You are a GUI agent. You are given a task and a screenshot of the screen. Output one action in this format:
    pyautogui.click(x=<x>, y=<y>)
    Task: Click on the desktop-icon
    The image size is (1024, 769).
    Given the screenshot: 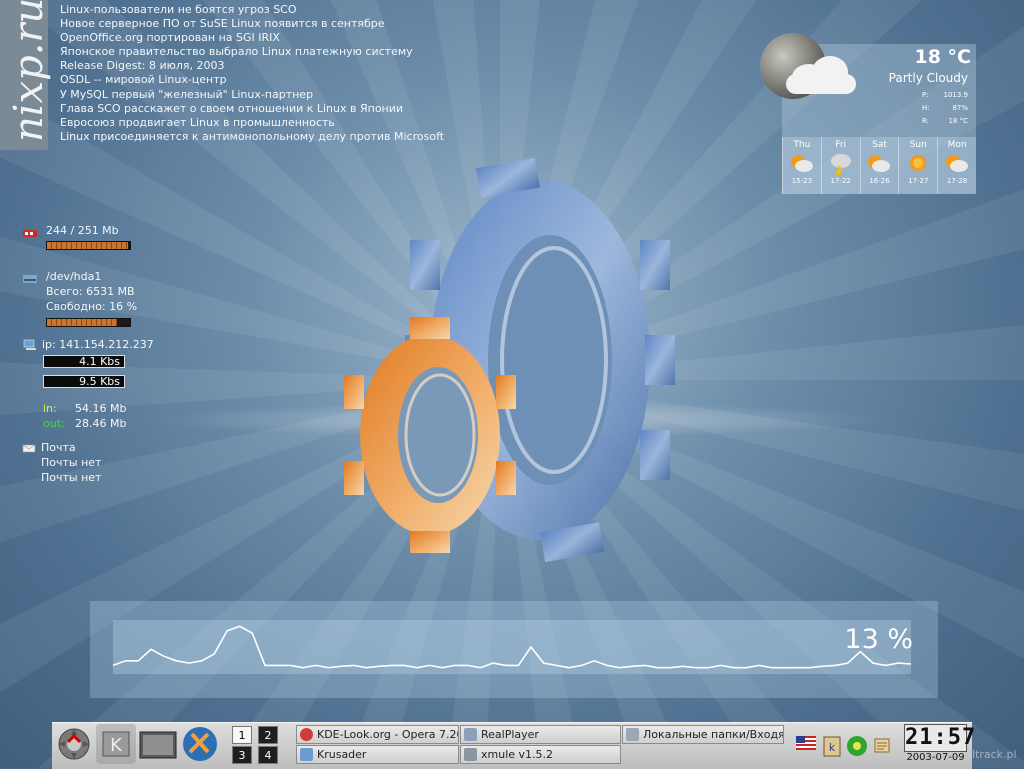 What is the action you would take?
    pyautogui.click(x=158, y=745)
    